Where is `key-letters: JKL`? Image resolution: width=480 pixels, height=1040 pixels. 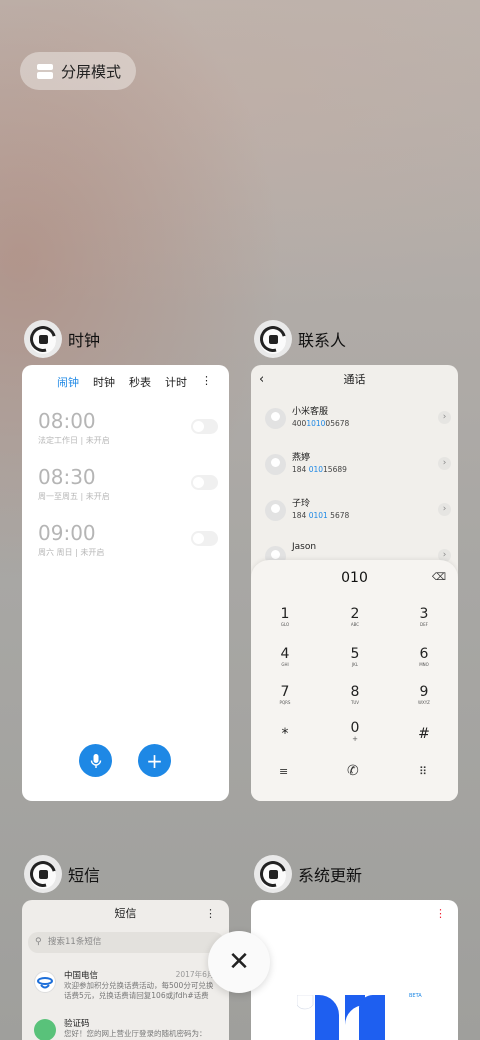
key-letters: JKL is located at coordinates (355, 664).